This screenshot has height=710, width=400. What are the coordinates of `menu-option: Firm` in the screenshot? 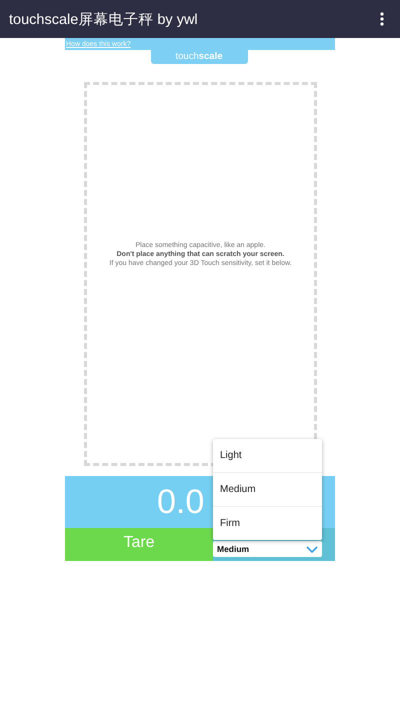 It's located at (267, 523).